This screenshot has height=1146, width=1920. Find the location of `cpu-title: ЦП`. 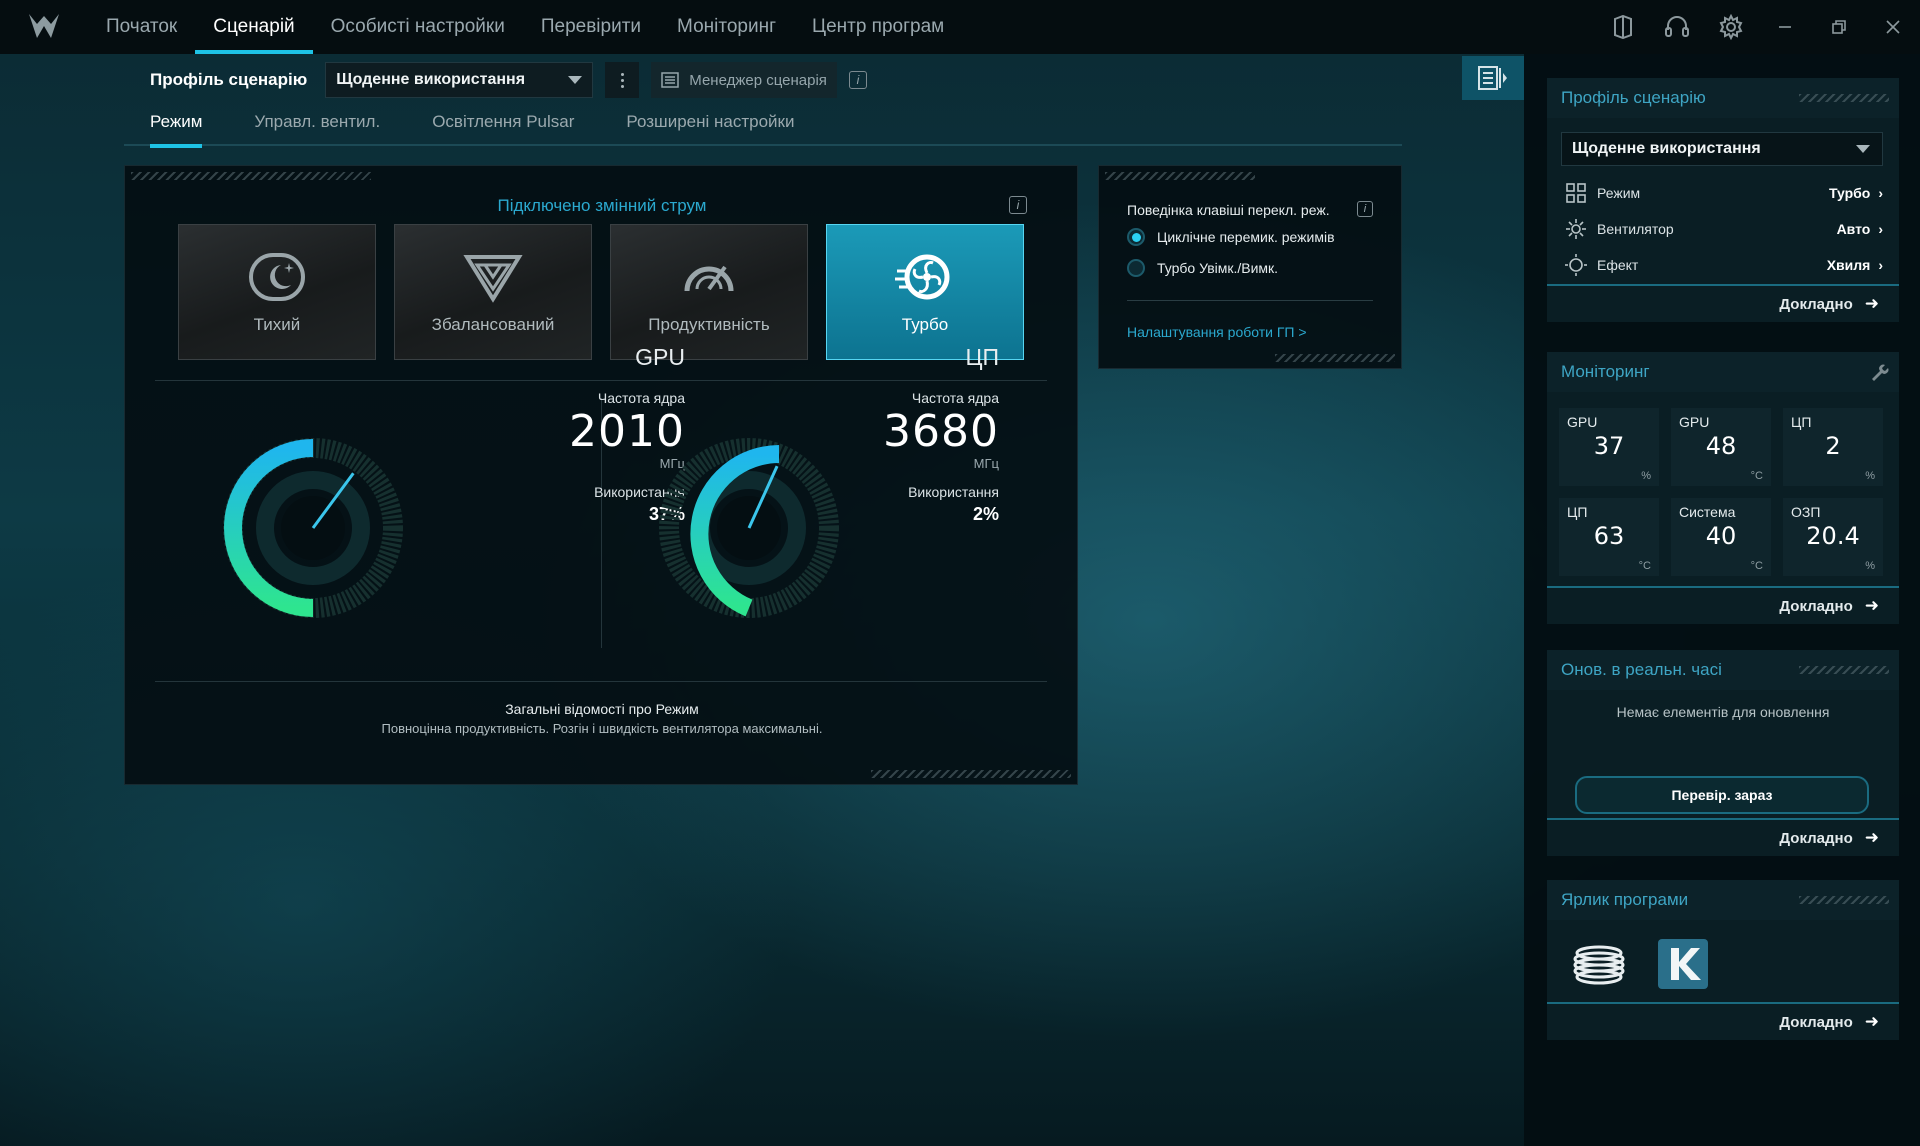

cpu-title: ЦП is located at coordinates (982, 357).